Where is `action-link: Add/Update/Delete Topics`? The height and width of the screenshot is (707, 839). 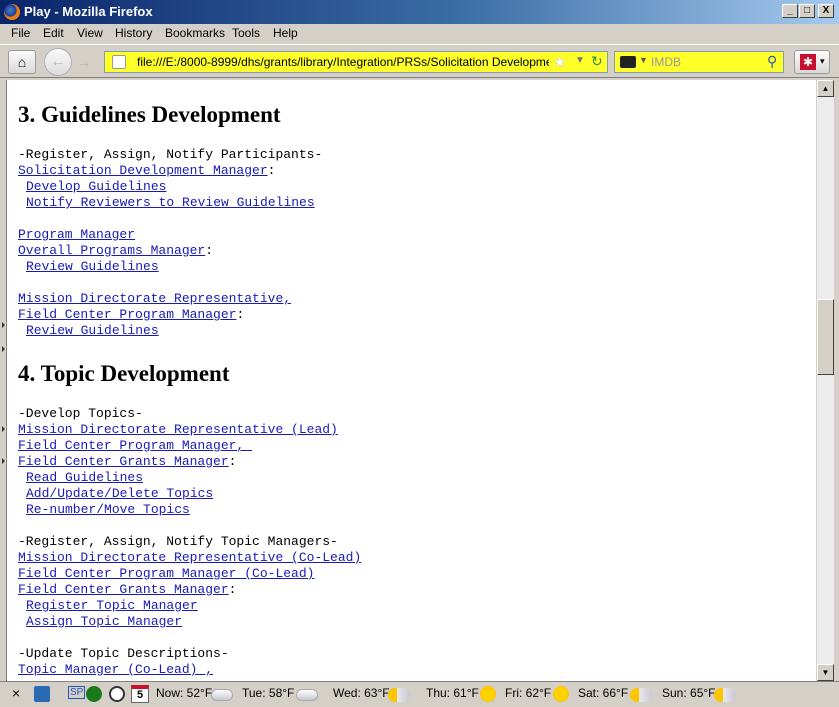 action-link: Add/Update/Delete Topics is located at coordinates (119, 493).